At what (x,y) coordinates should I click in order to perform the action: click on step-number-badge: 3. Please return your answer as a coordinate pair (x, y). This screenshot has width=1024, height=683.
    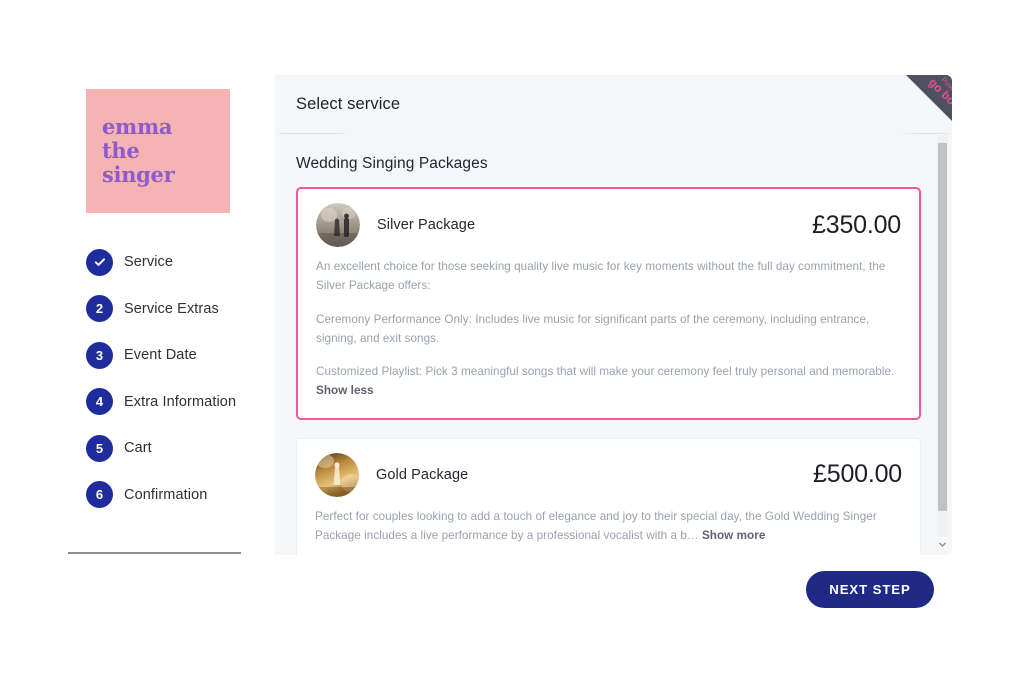
    Looking at the image, I should click on (99, 355).